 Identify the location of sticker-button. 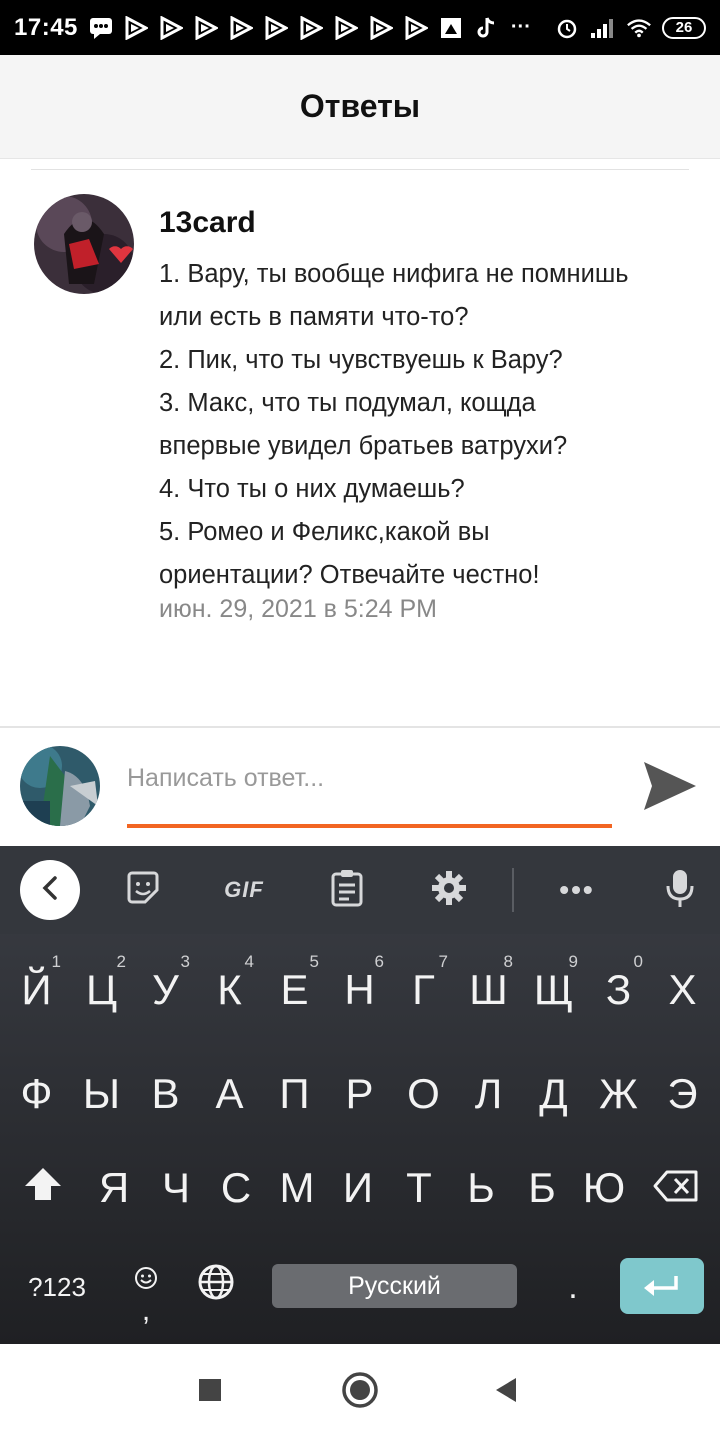
(143, 890).